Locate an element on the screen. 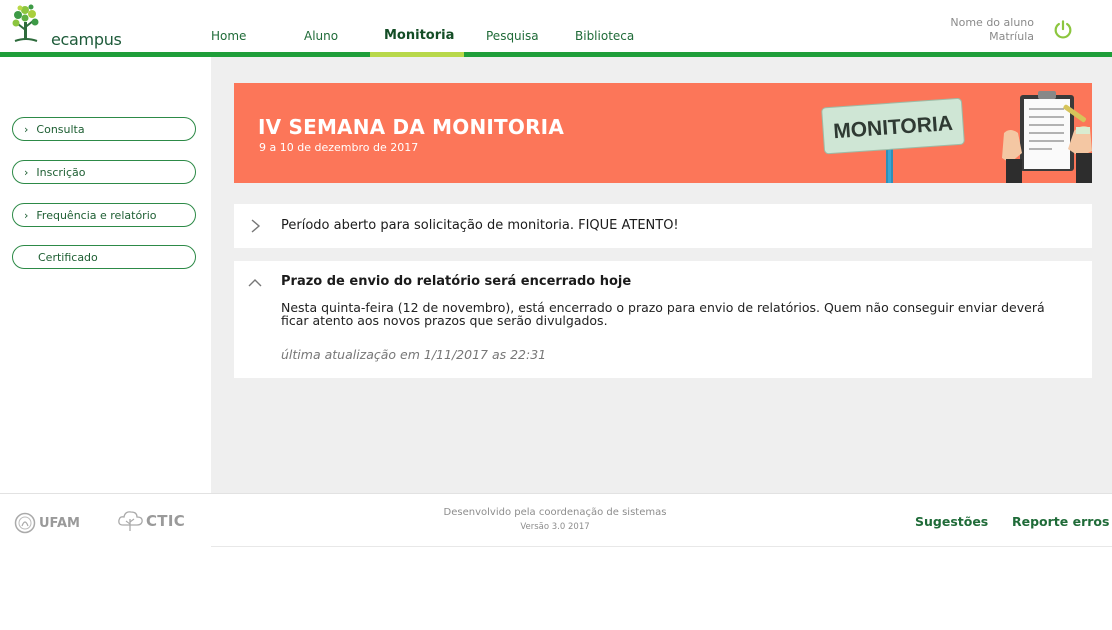 This screenshot has height=630, width=1112. ctic-logo: CTIC is located at coordinates (151, 521).